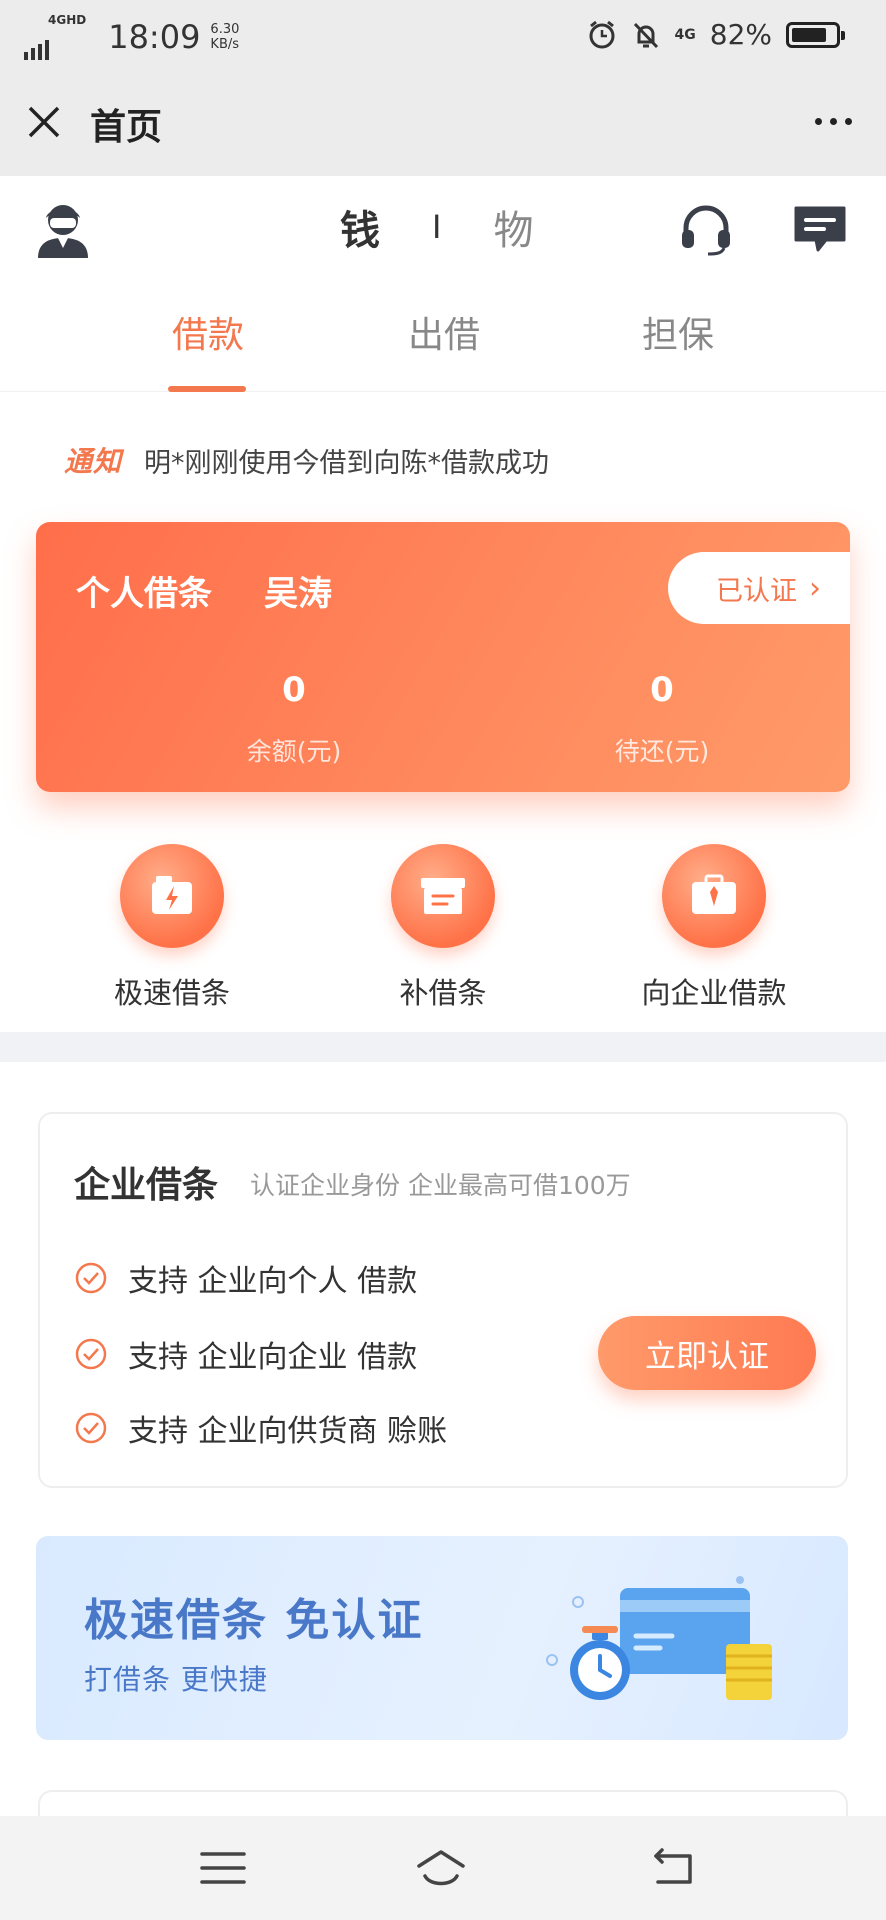 The width and height of the screenshot is (886, 1920). I want to click on loan-tabs: 借款 出借 担保, so click(443, 349).